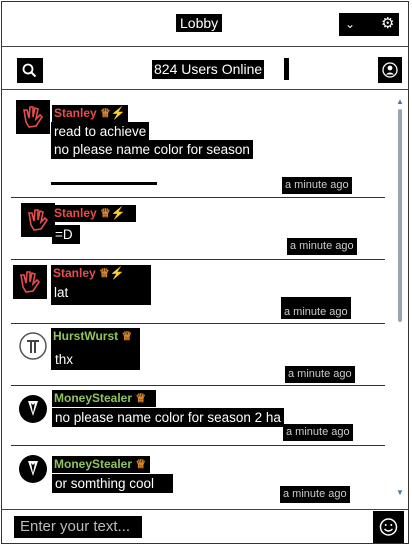 This screenshot has height=547, width=412. What do you see at coordinates (64, 359) in the screenshot?
I see `message-text: thx` at bounding box center [64, 359].